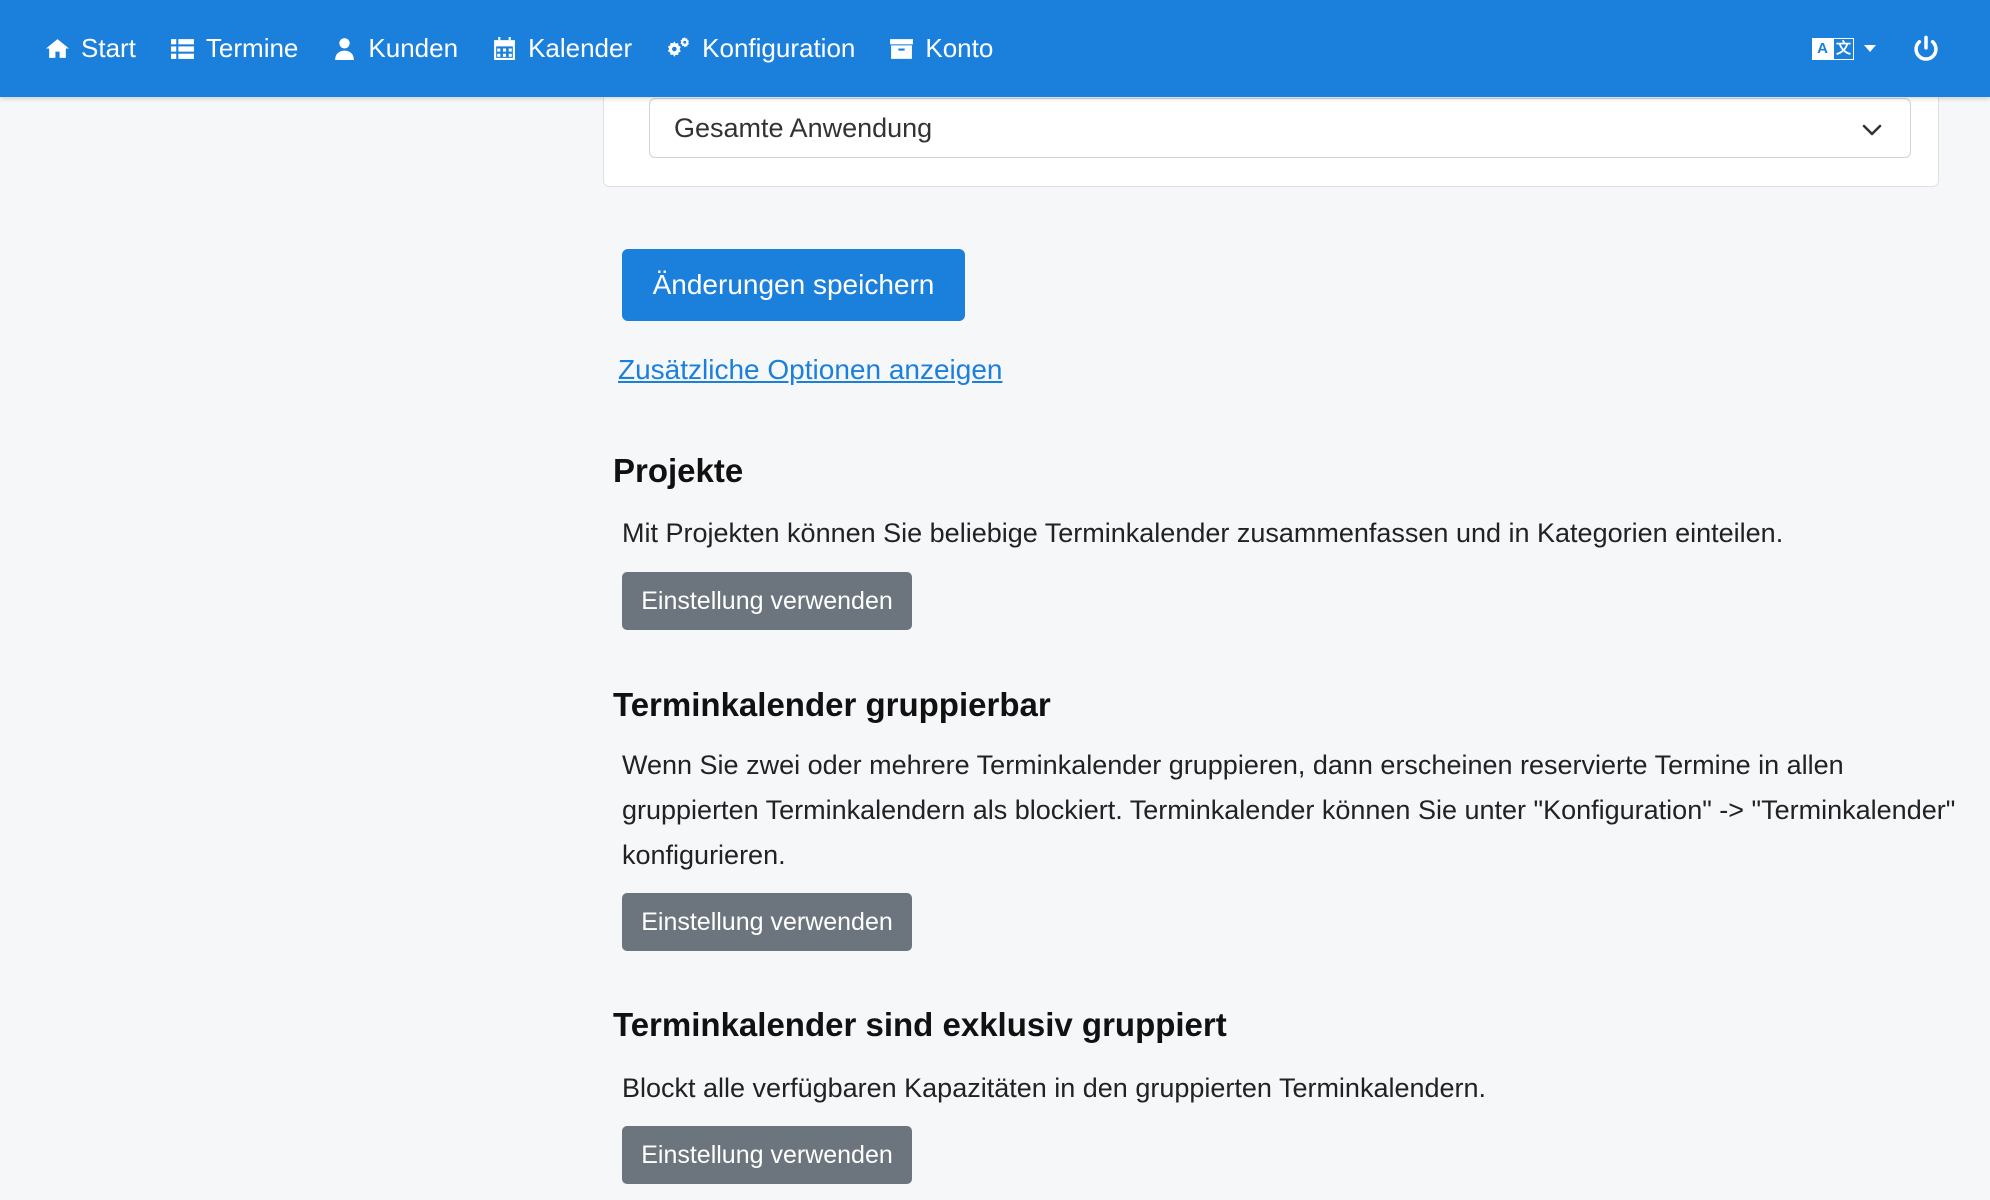 The width and height of the screenshot is (1990, 1200). I want to click on nav-item-konfiguration: Konfiguration, so click(760, 48).